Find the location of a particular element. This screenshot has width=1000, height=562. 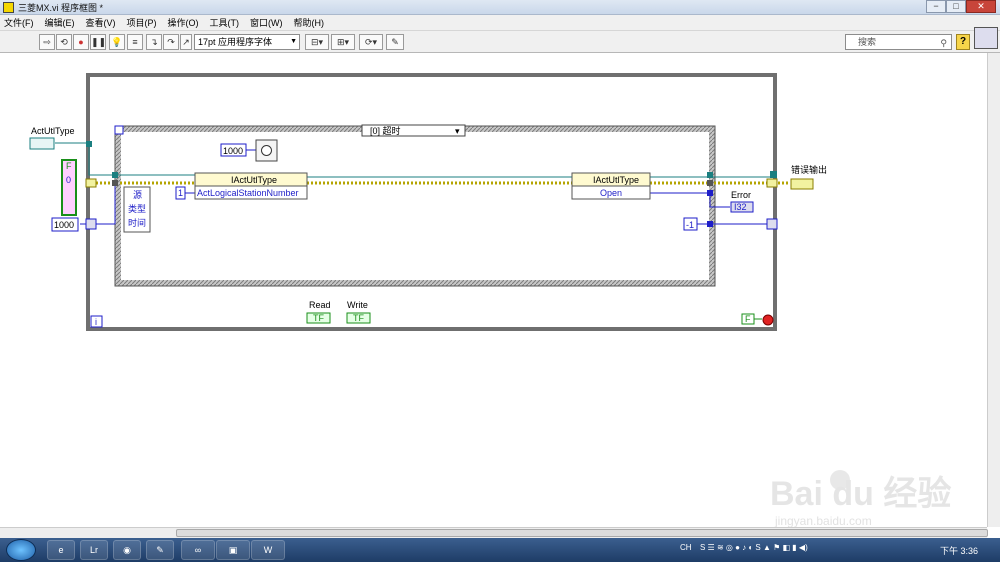

stop-terminal-icon is located at coordinates (768, 320).